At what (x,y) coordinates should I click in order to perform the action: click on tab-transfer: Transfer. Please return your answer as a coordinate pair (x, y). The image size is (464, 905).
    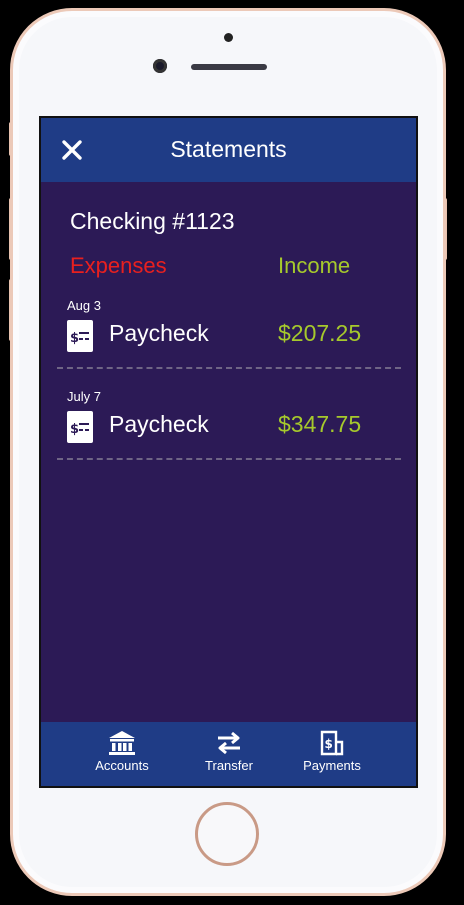
    Looking at the image, I should click on (229, 751).